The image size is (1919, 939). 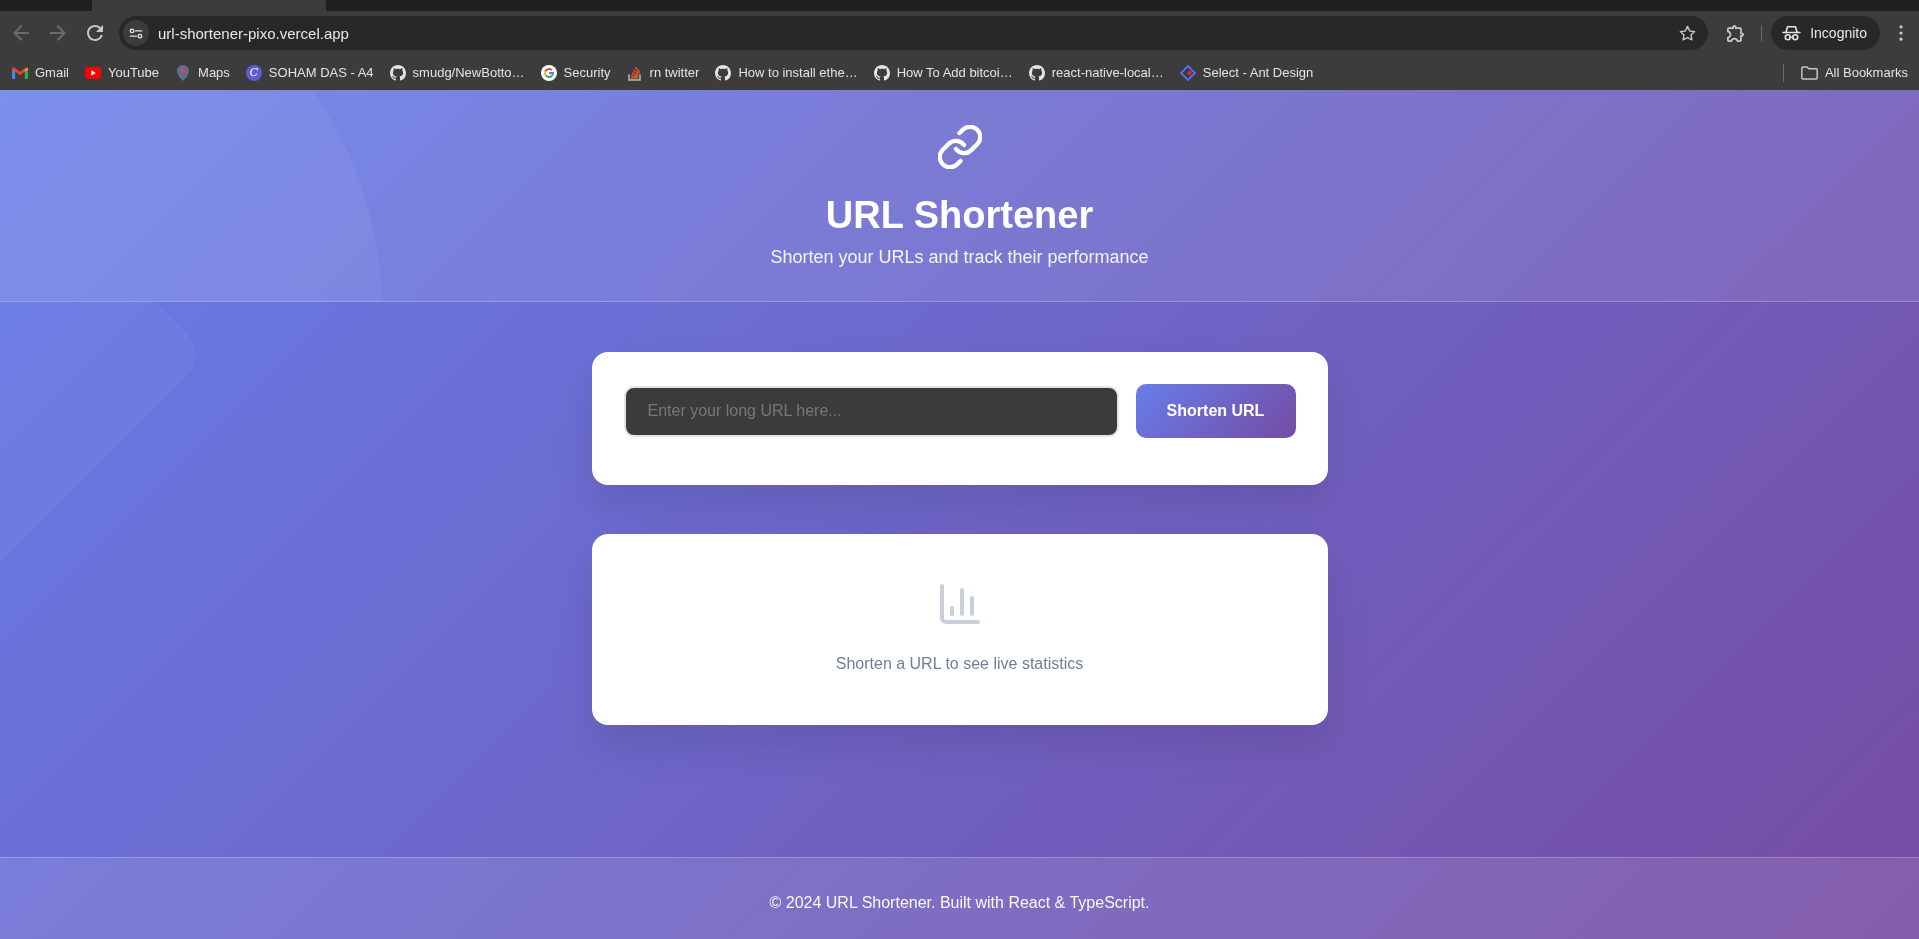 What do you see at coordinates (202, 72) in the screenshot?
I see `bookmark-item: Maps` at bounding box center [202, 72].